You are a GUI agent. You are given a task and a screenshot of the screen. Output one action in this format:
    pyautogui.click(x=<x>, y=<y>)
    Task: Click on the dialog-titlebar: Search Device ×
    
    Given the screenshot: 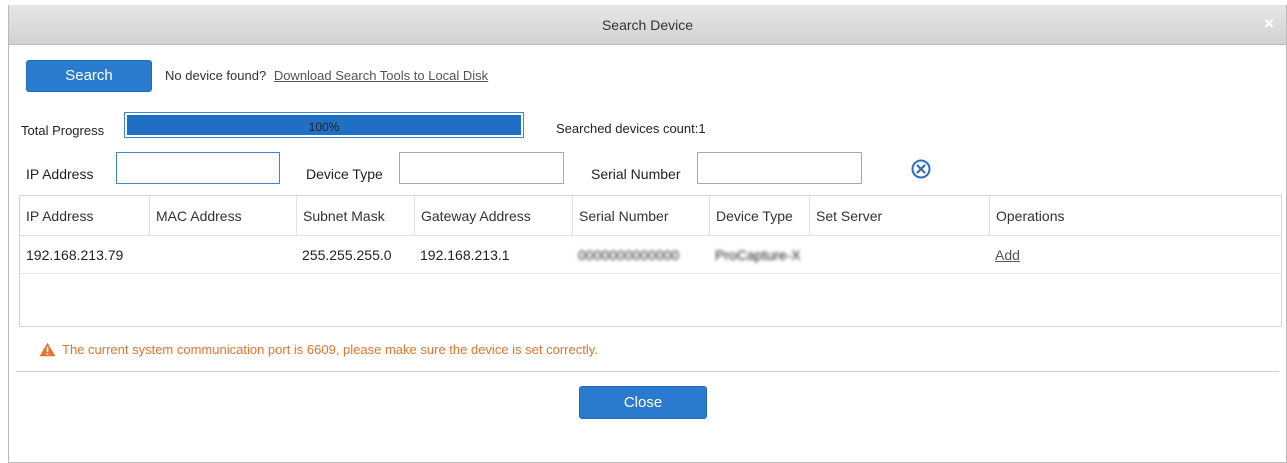 What is the action you would take?
    pyautogui.click(x=647, y=25)
    